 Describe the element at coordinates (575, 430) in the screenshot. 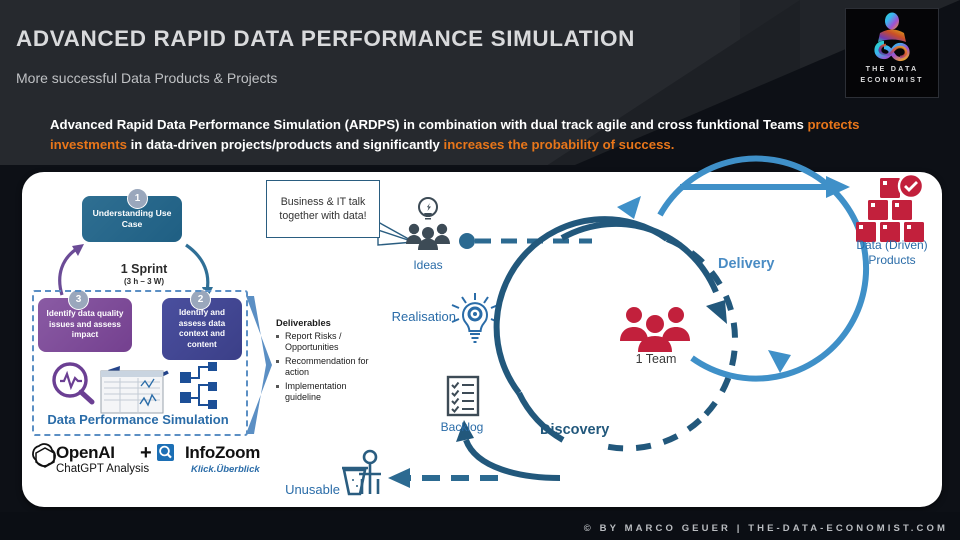

I see `label-discovery: Discovery` at that location.